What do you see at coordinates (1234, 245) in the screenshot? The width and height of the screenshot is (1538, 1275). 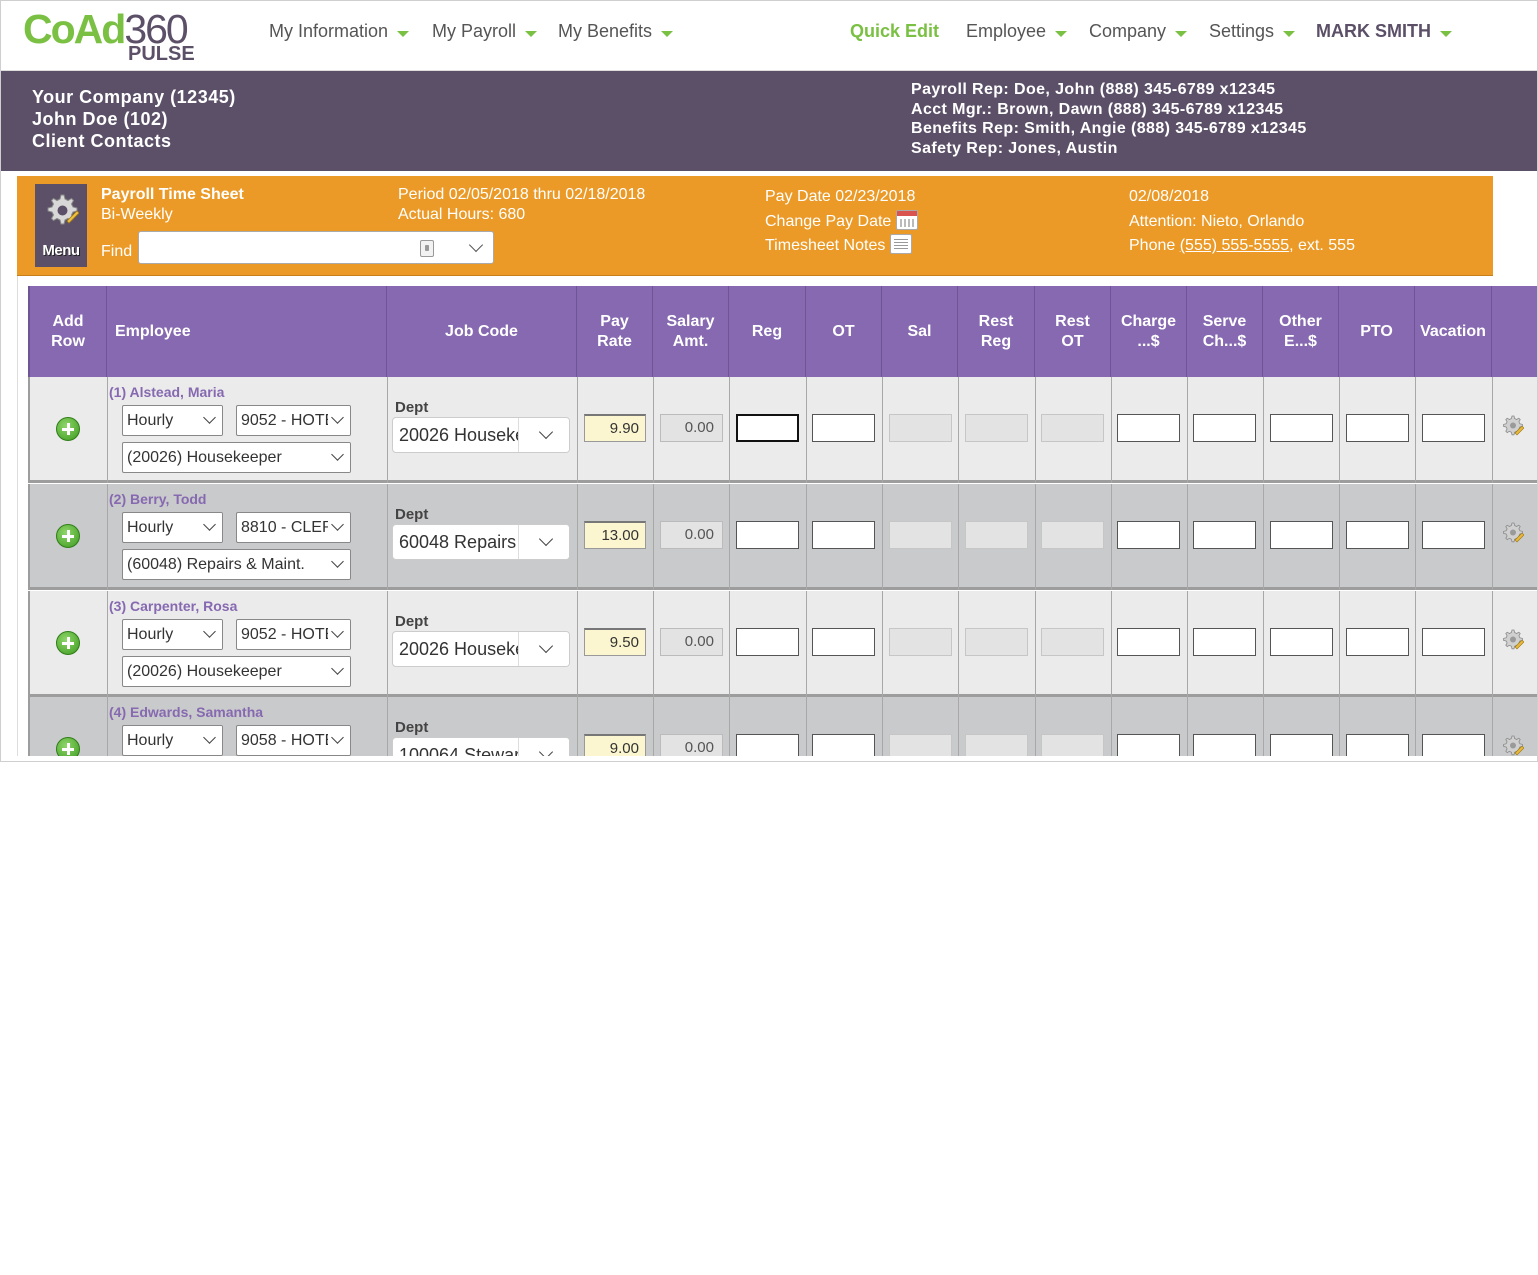 I see `phone-link: (555) 555-5555` at bounding box center [1234, 245].